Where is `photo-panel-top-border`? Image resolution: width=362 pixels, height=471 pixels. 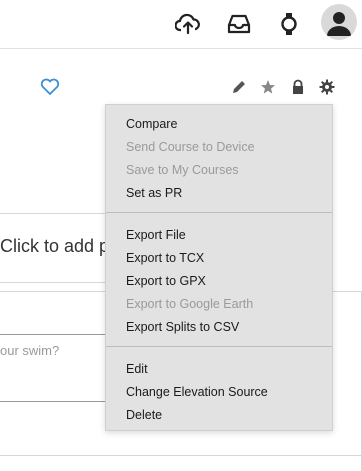
photo-panel-top-border is located at coordinates (55, 213).